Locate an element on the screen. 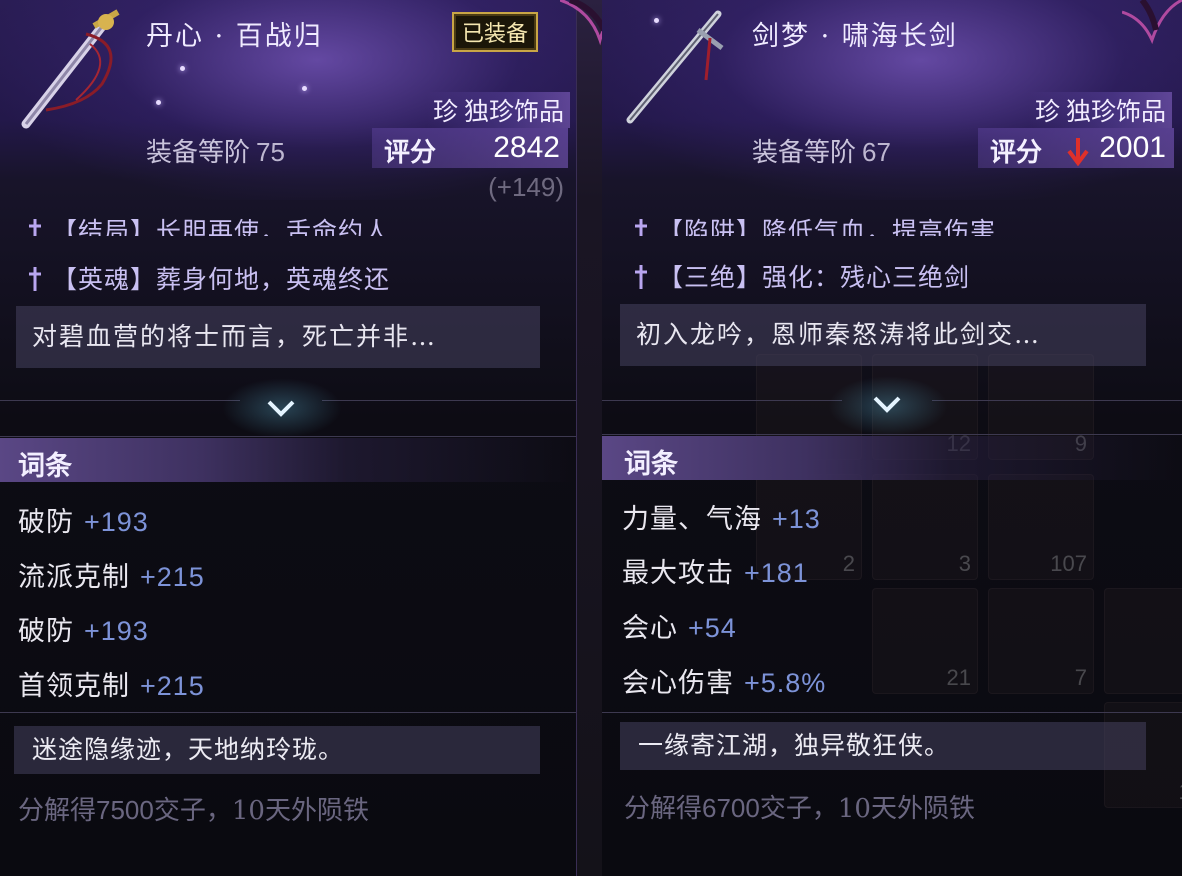 The width and height of the screenshot is (1182, 876). stats-row: 装备等阶 67 评分 2001 is located at coordinates (951, 148).